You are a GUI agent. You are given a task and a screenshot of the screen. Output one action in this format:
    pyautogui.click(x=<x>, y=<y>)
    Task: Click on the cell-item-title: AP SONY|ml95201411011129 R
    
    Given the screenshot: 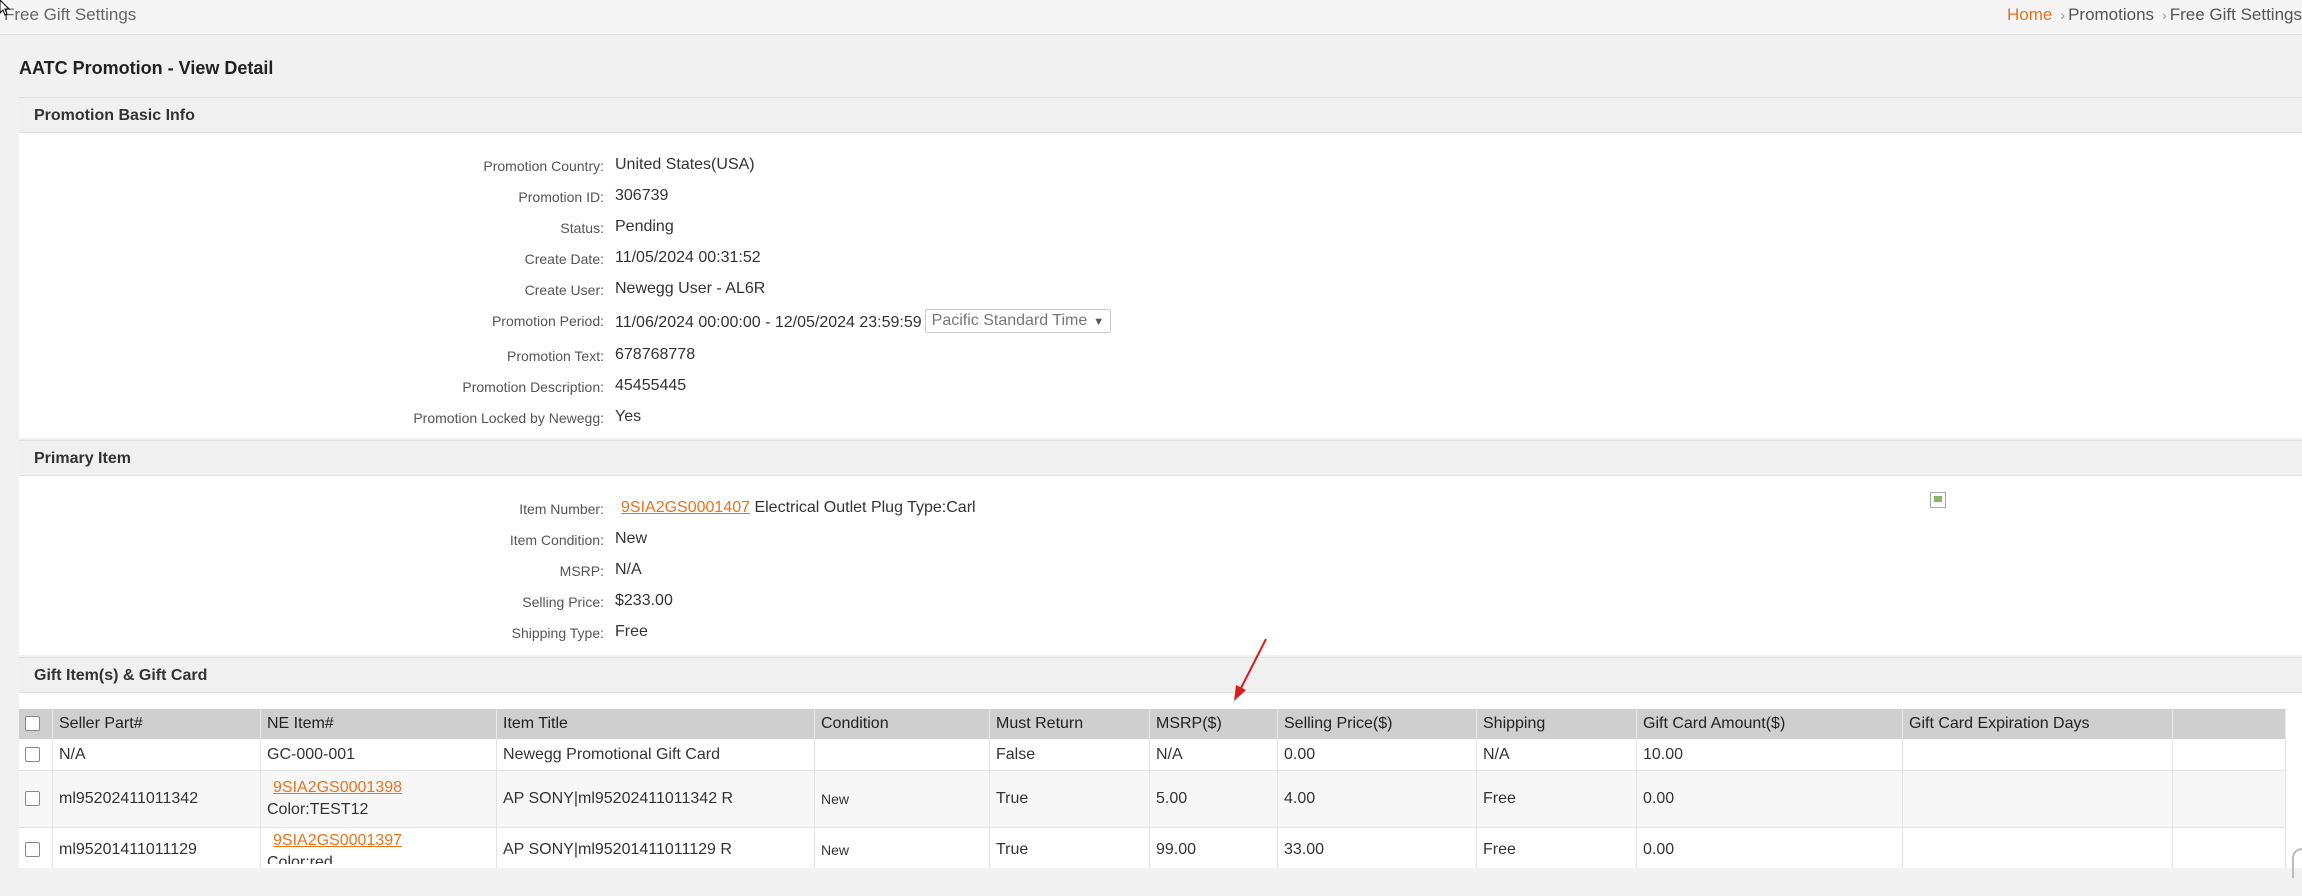 What is the action you would take?
    pyautogui.click(x=655, y=847)
    